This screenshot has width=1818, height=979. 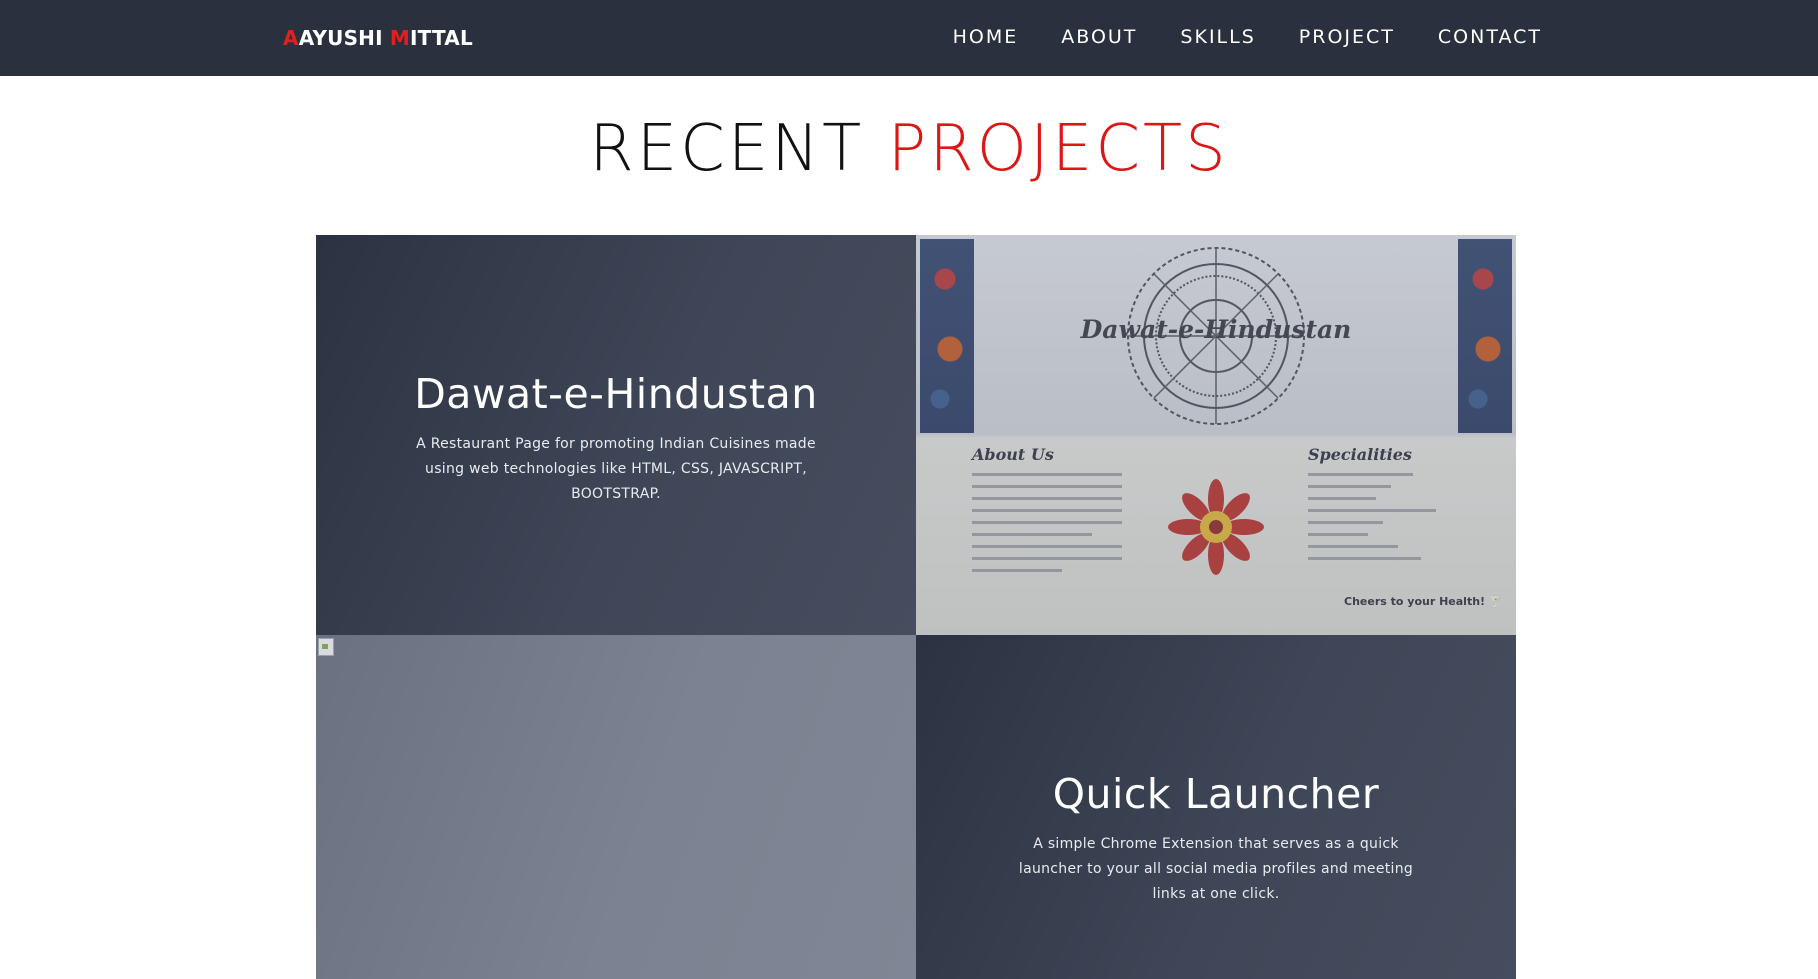 I want to click on section-title-main: RECENT, so click(x=738, y=149).